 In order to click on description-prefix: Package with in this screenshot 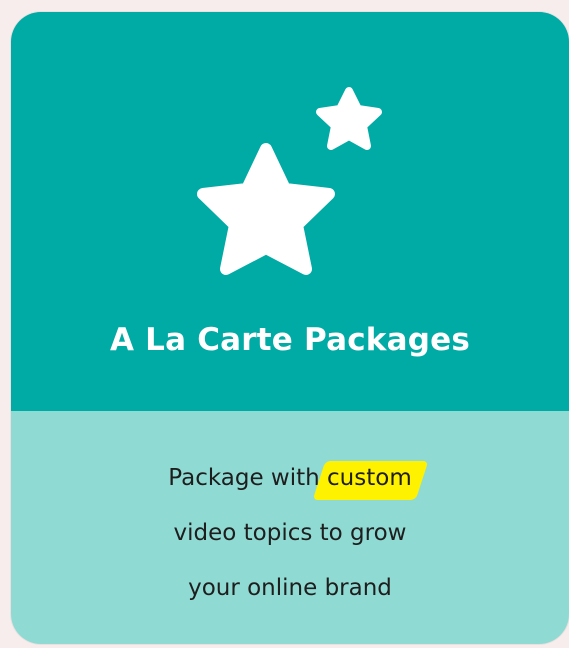, I will do `click(248, 478)`.